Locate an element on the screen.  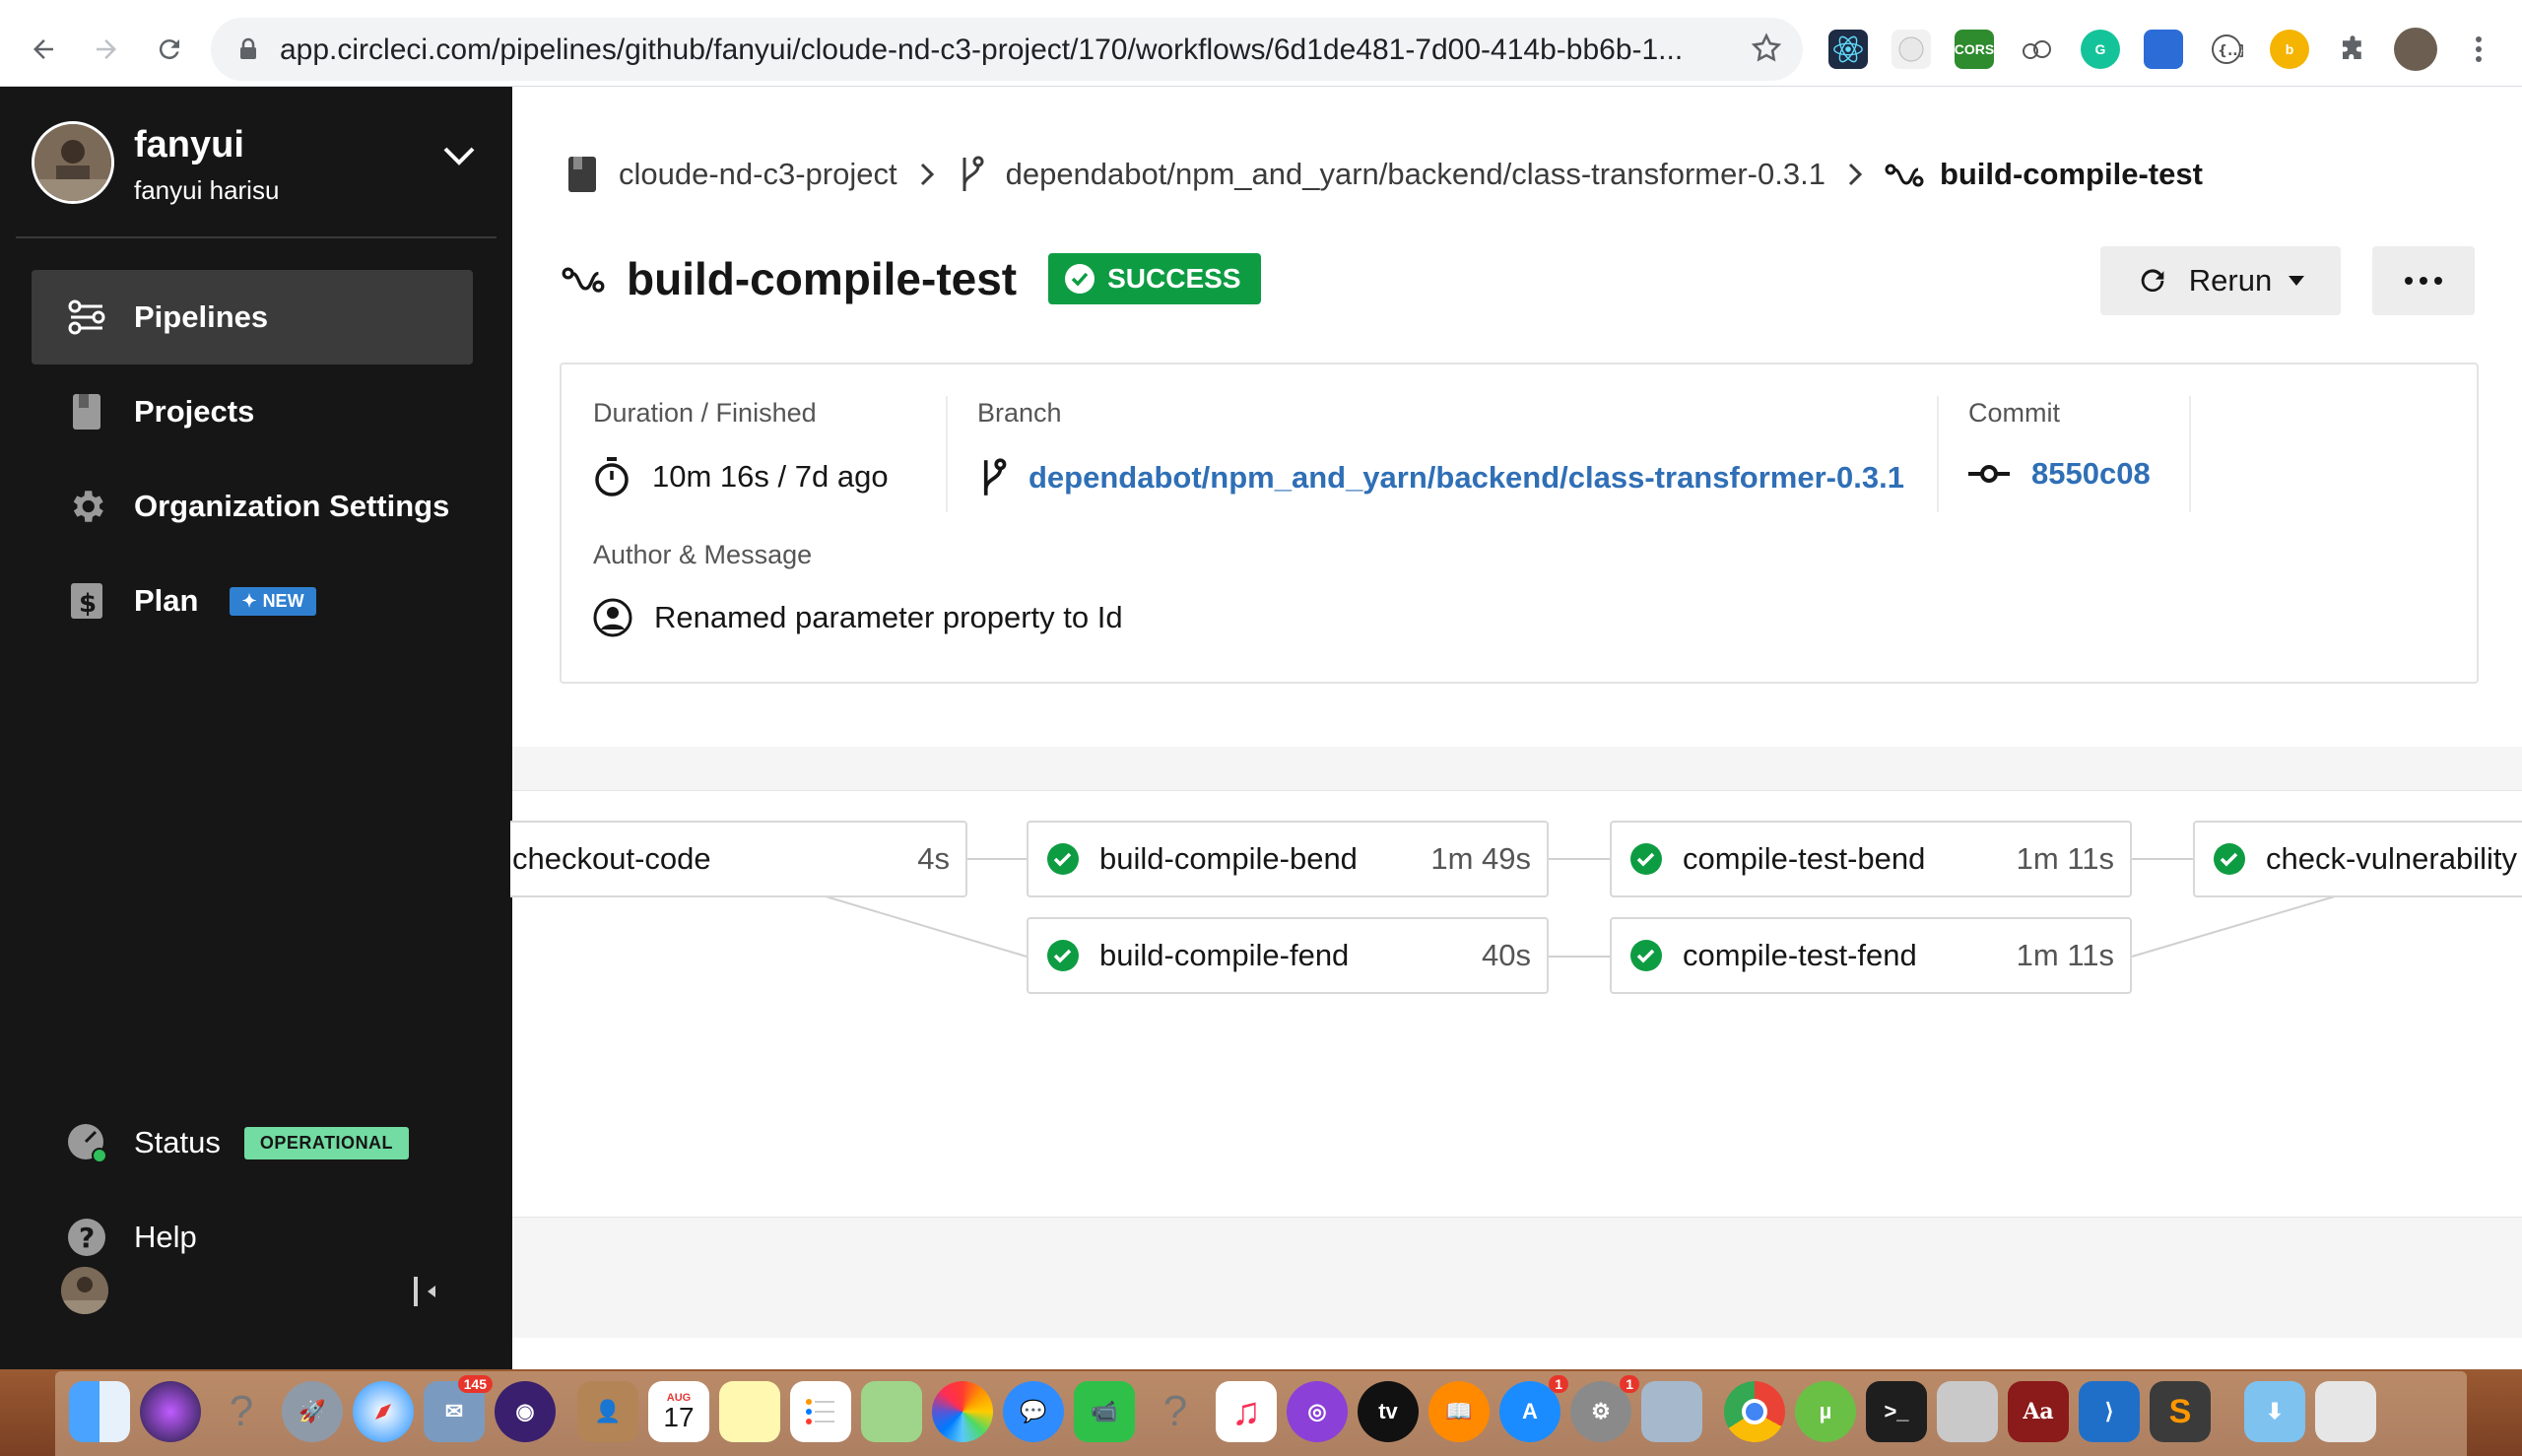
job-check-vulnerability: check-vulnerability is located at coordinates (2357, 859).